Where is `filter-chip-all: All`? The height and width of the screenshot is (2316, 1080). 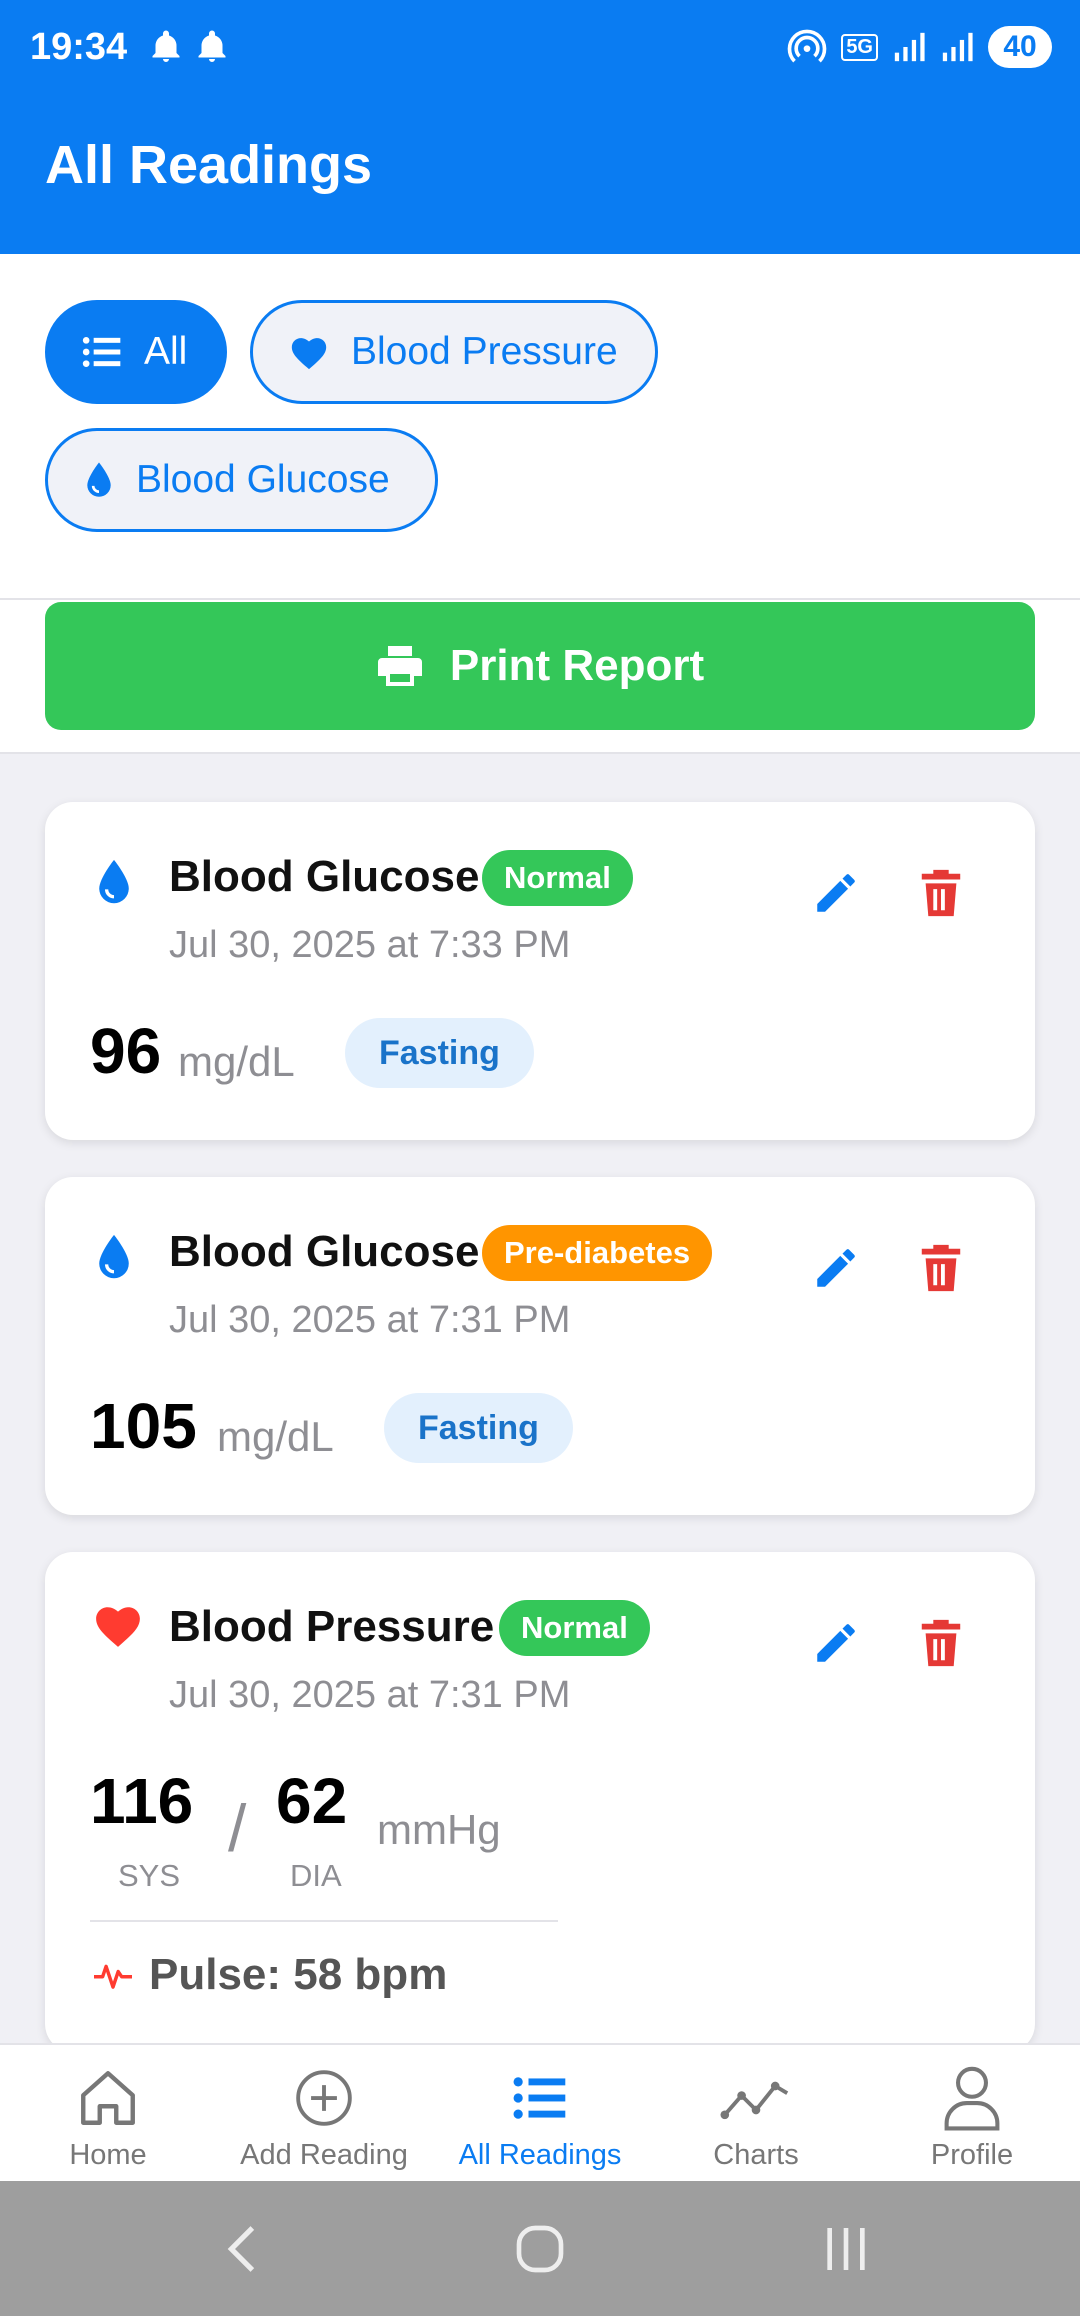
filter-chip-all: All is located at coordinates (136, 352).